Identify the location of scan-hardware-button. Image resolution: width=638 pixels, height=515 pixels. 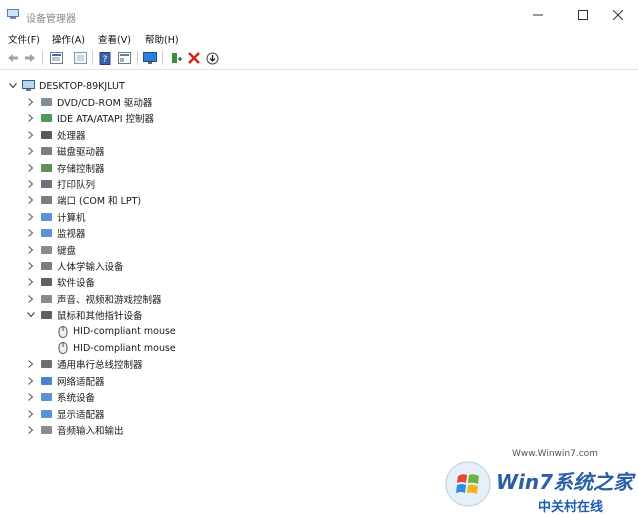
(150, 58).